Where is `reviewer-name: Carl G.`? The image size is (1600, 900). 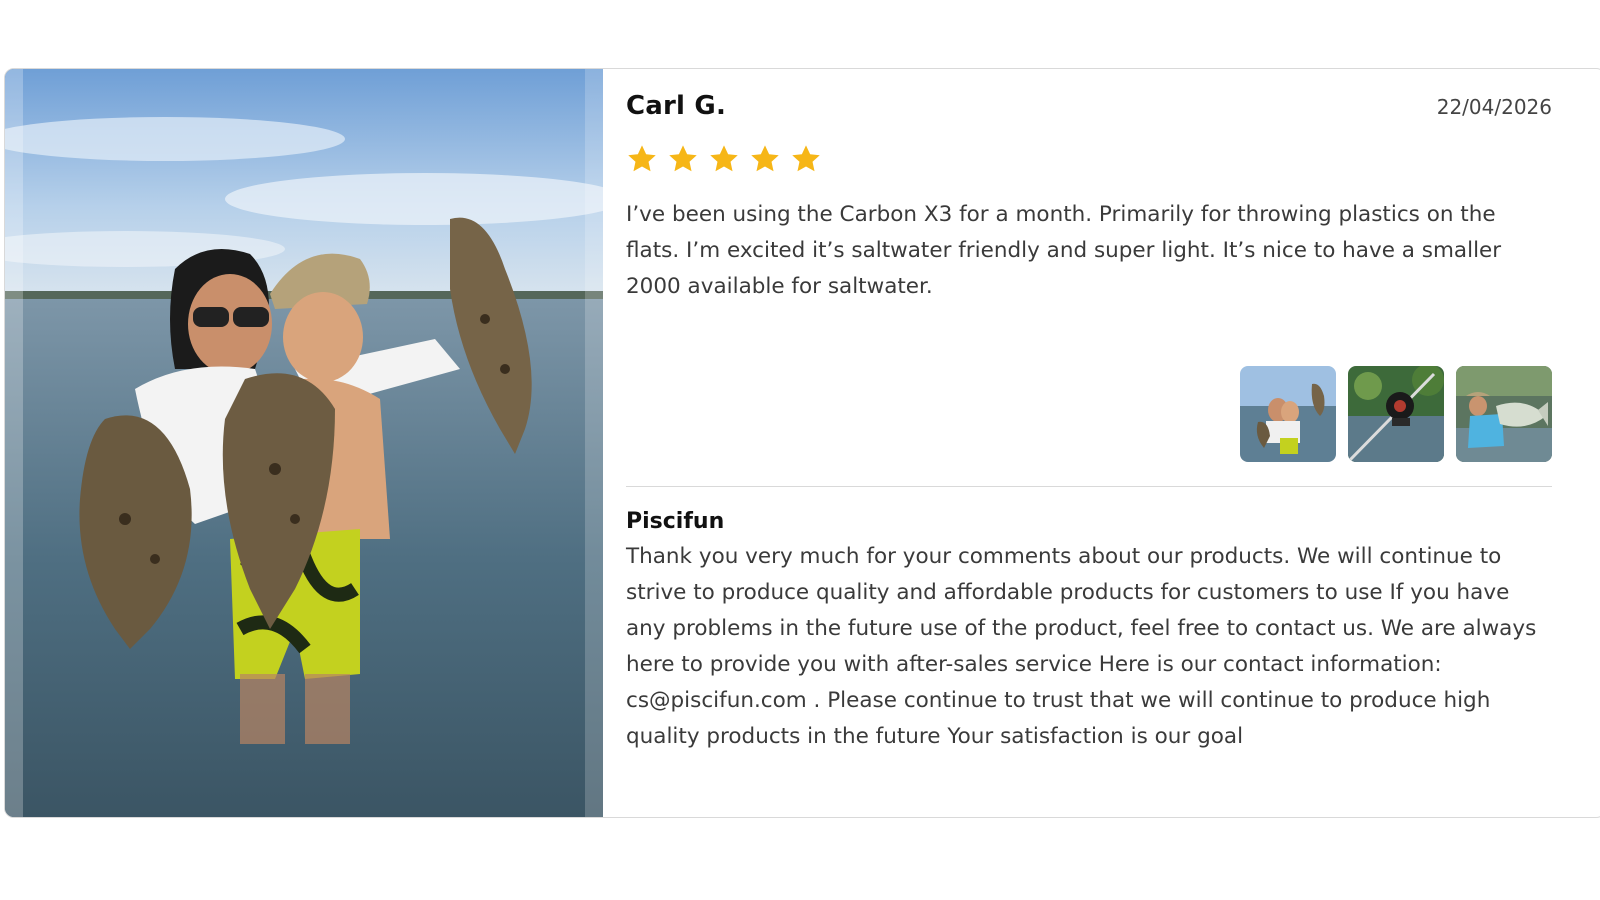 reviewer-name: Carl G. is located at coordinates (676, 106).